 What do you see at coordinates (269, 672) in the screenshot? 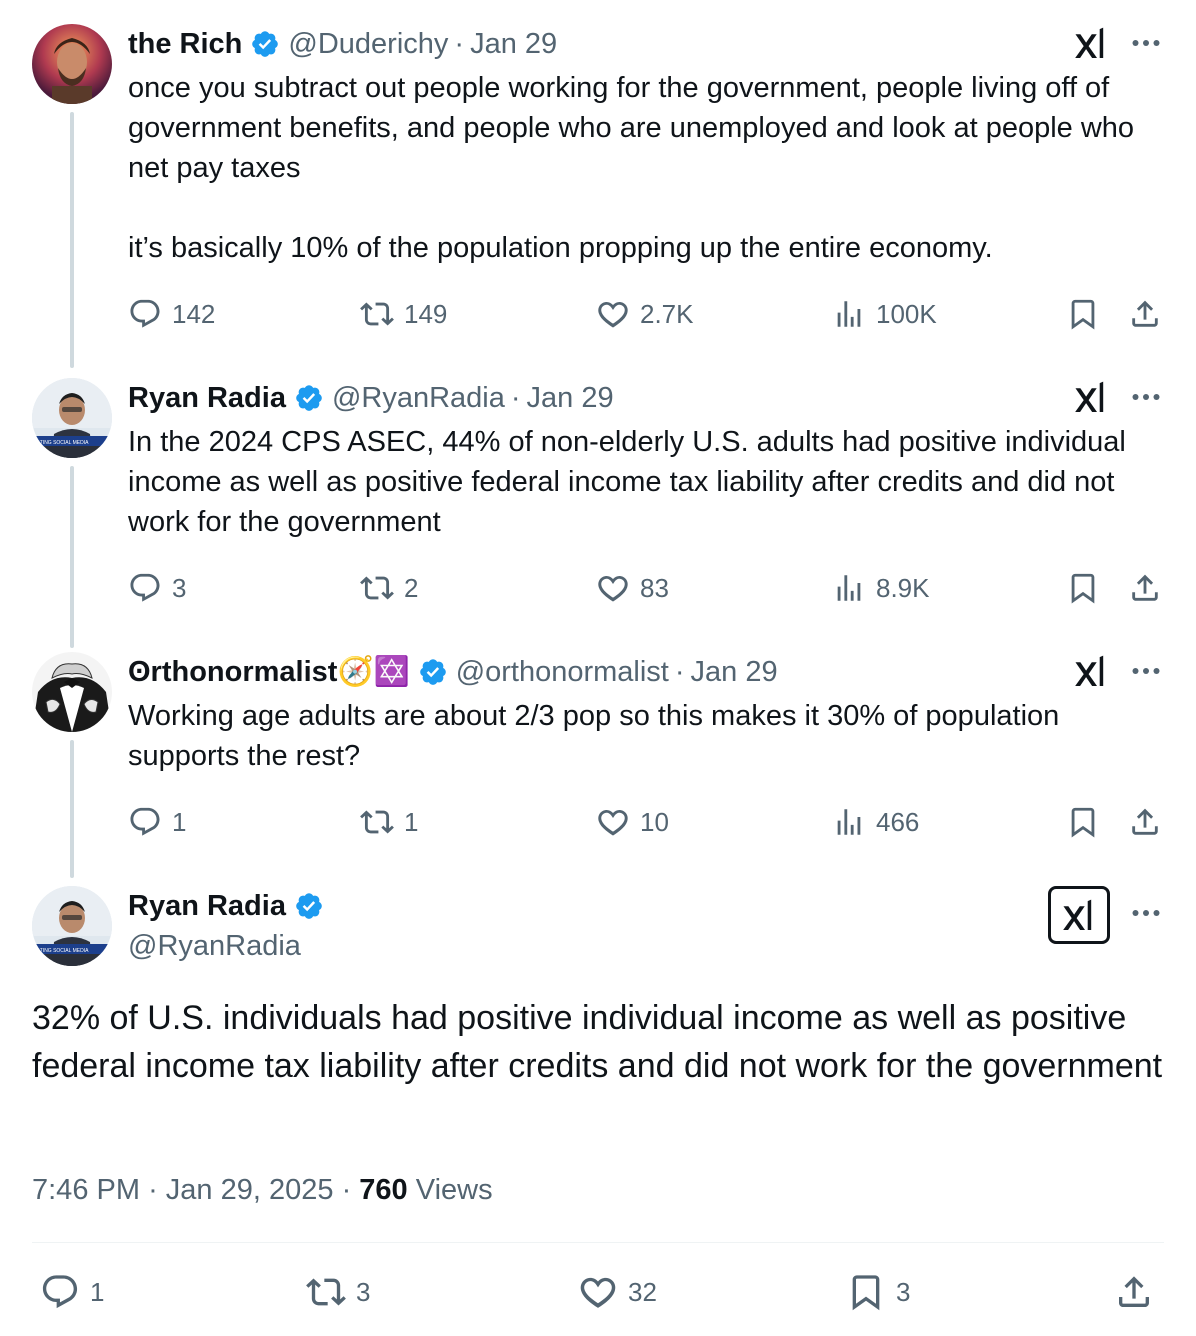
I see `display-name: ʘrthonormalist🧭✡️` at bounding box center [269, 672].